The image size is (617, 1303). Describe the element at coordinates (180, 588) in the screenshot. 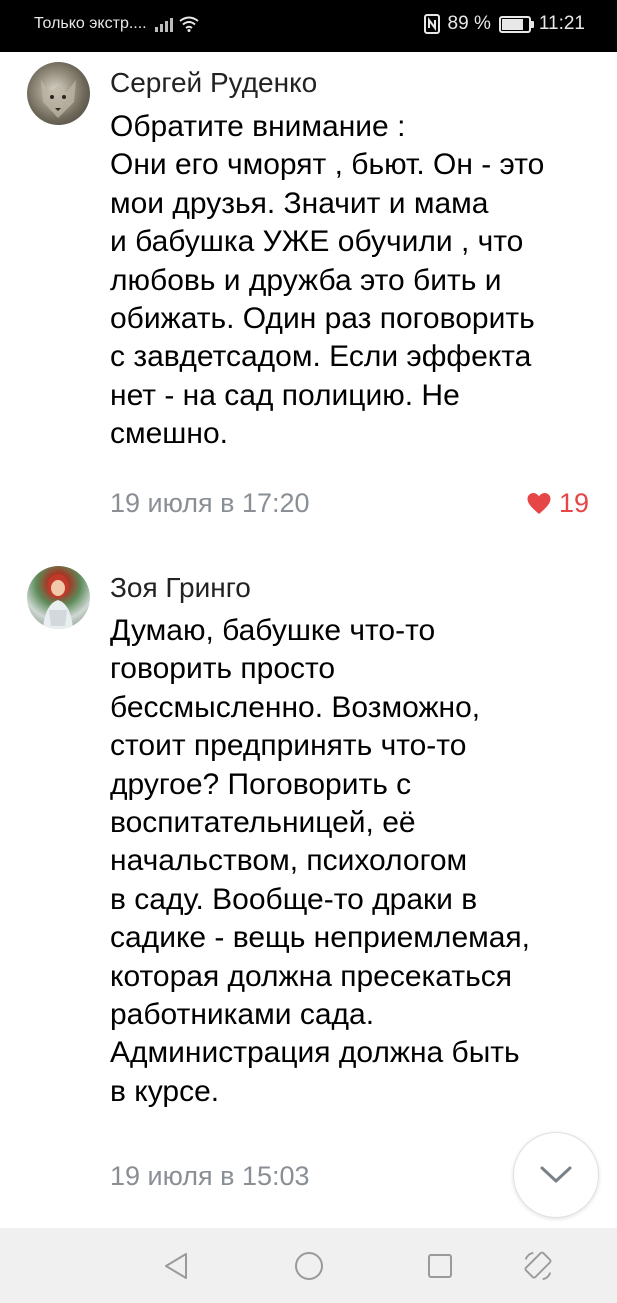

I see `comment-author: Зоя Гринго` at that location.